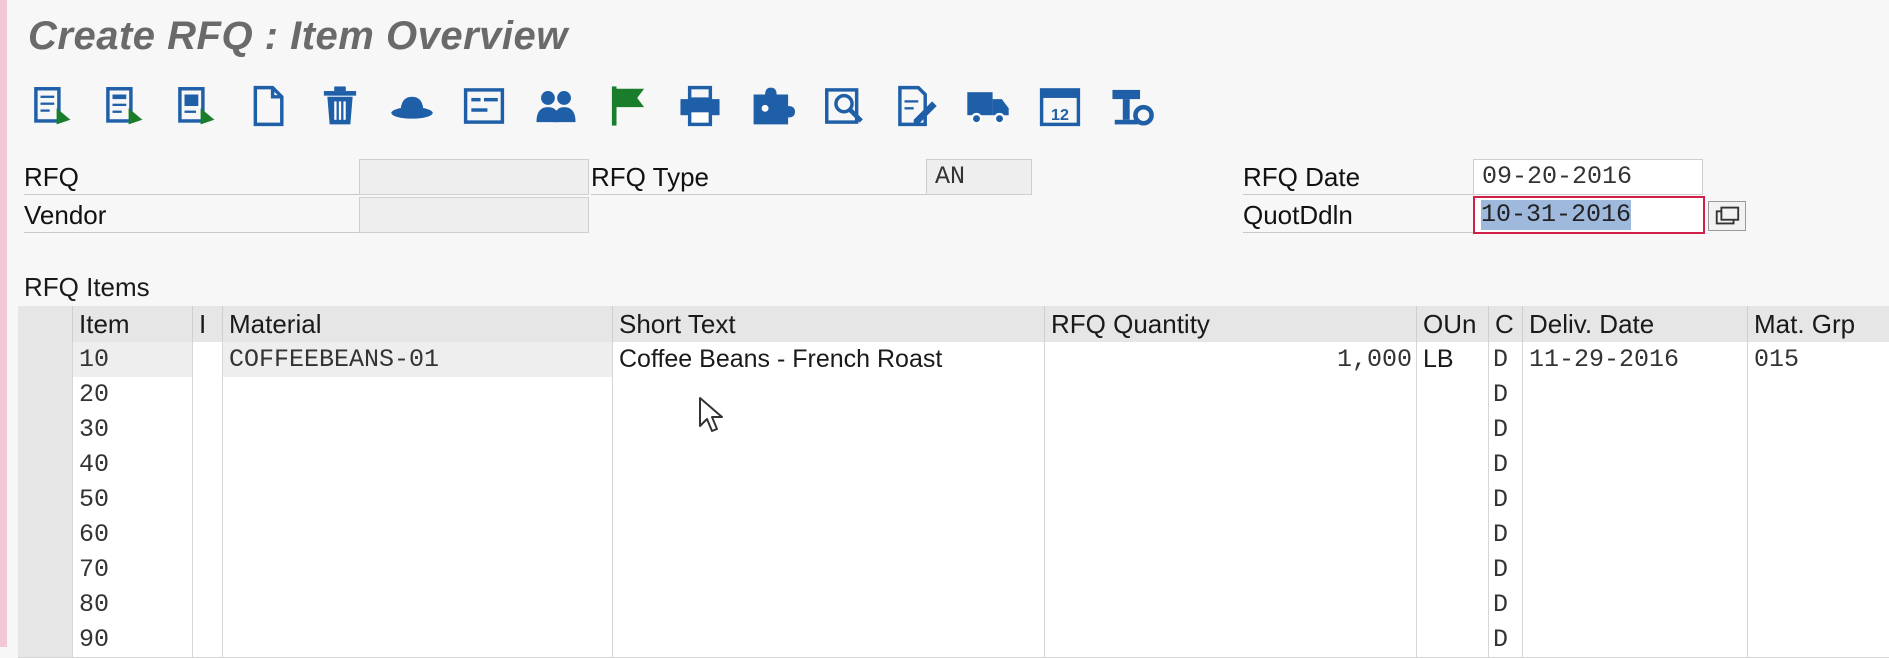 Image resolution: width=1889 pixels, height=658 pixels. What do you see at coordinates (412, 106) in the screenshot?
I see `hat-icon` at bounding box center [412, 106].